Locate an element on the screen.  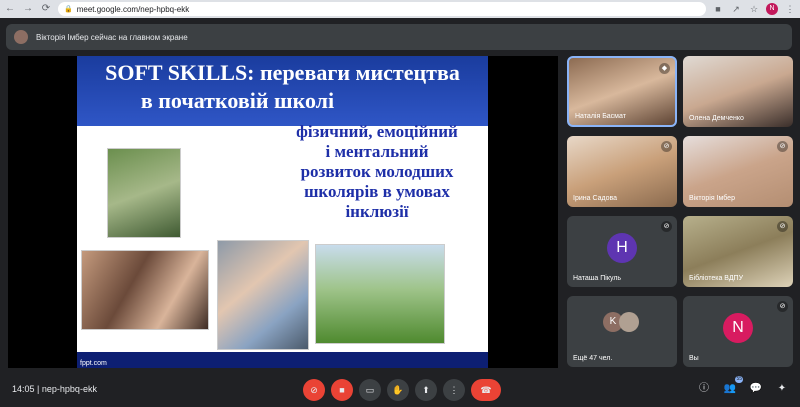
info-icon: ⓘ is located at coordinates (704, 389).